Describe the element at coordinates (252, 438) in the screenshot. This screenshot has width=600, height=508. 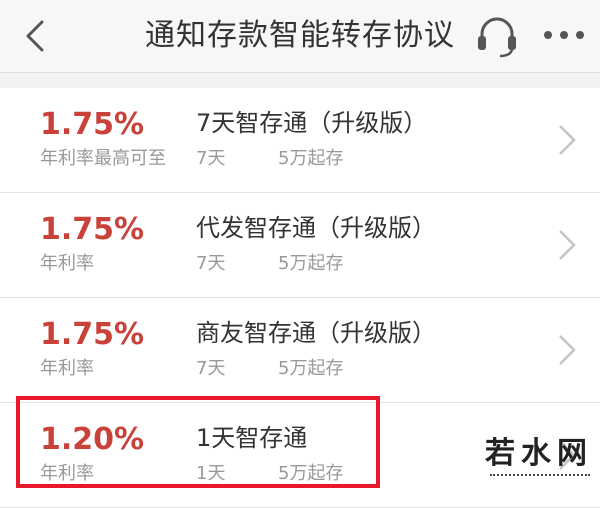
I see `product-name: 1天智存通` at that location.